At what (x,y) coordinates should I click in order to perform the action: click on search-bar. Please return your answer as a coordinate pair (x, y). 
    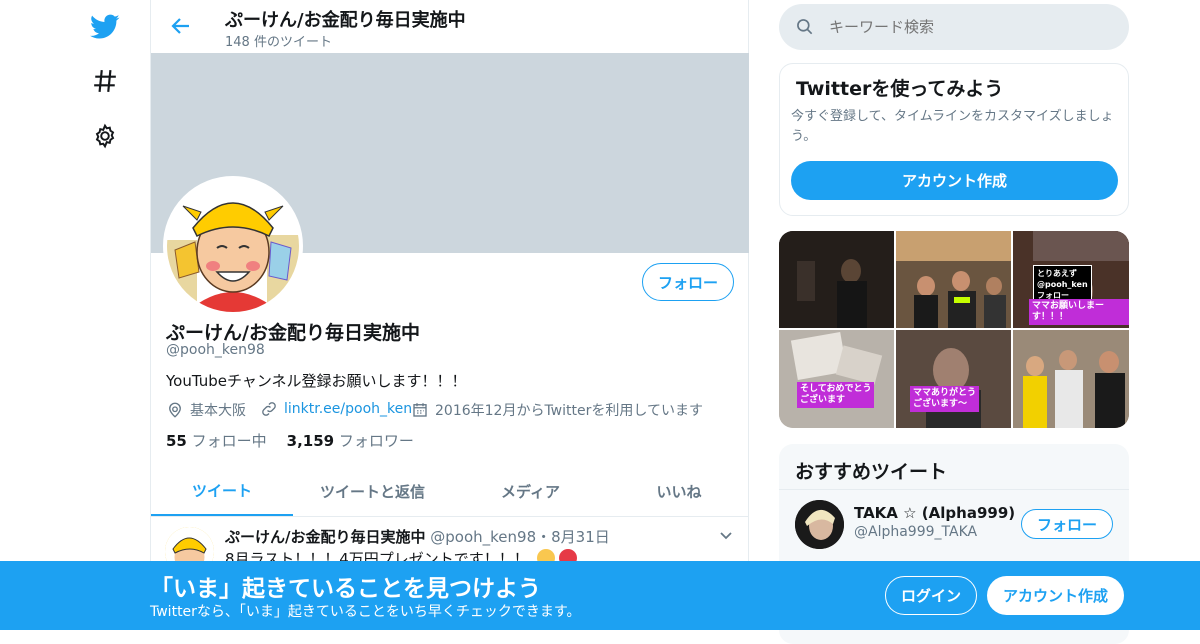
    Looking at the image, I should click on (954, 27).